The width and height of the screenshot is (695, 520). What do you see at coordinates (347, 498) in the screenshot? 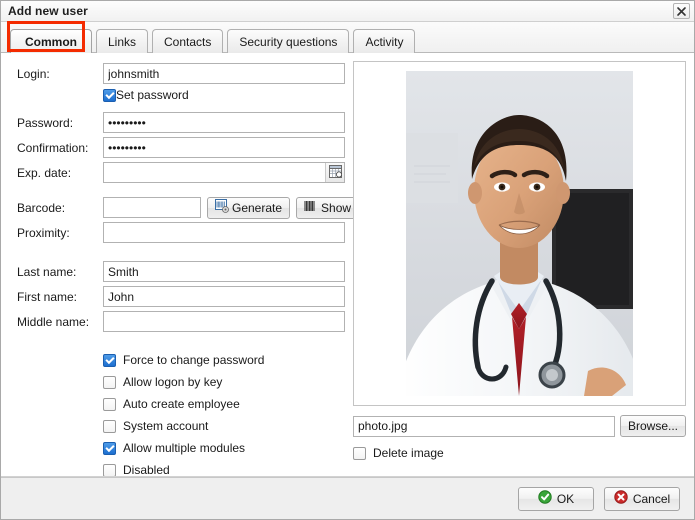
I see `dialog-footer: OK Cancel` at bounding box center [347, 498].